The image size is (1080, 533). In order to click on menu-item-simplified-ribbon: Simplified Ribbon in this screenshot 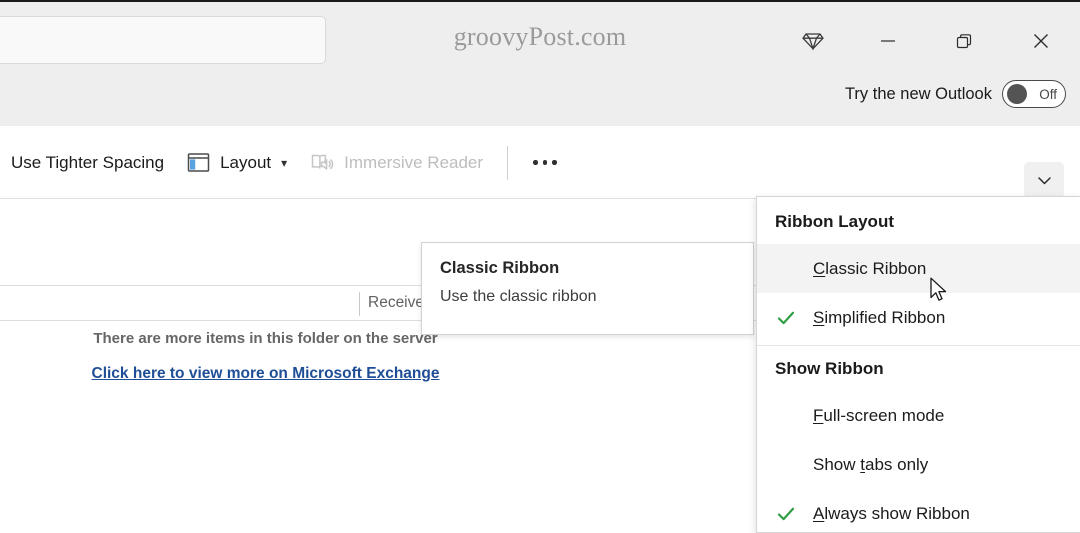, I will do `click(918, 317)`.